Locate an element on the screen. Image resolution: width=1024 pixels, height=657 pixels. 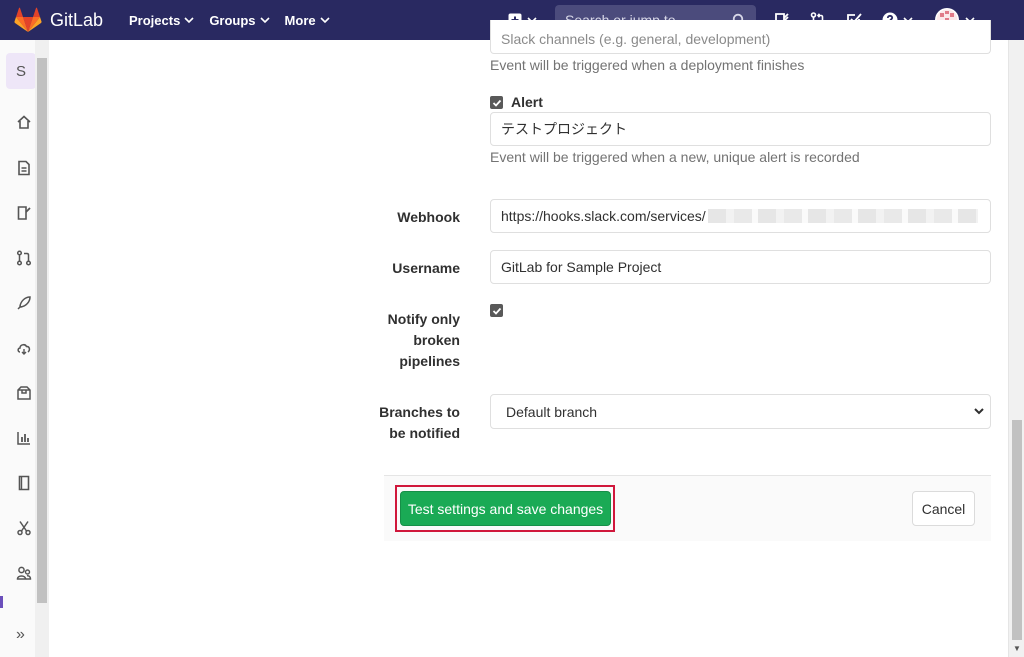
page-scrollbar: ▼ is located at coordinates (1016, 348).